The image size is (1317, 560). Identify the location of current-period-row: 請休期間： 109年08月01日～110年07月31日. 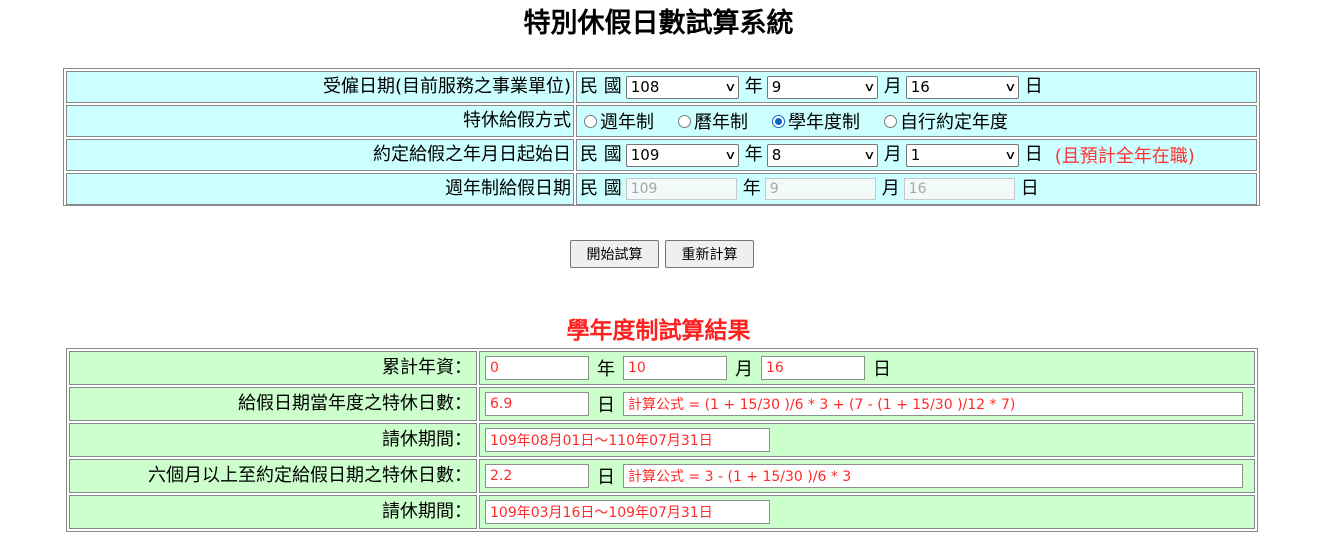
(662, 440).